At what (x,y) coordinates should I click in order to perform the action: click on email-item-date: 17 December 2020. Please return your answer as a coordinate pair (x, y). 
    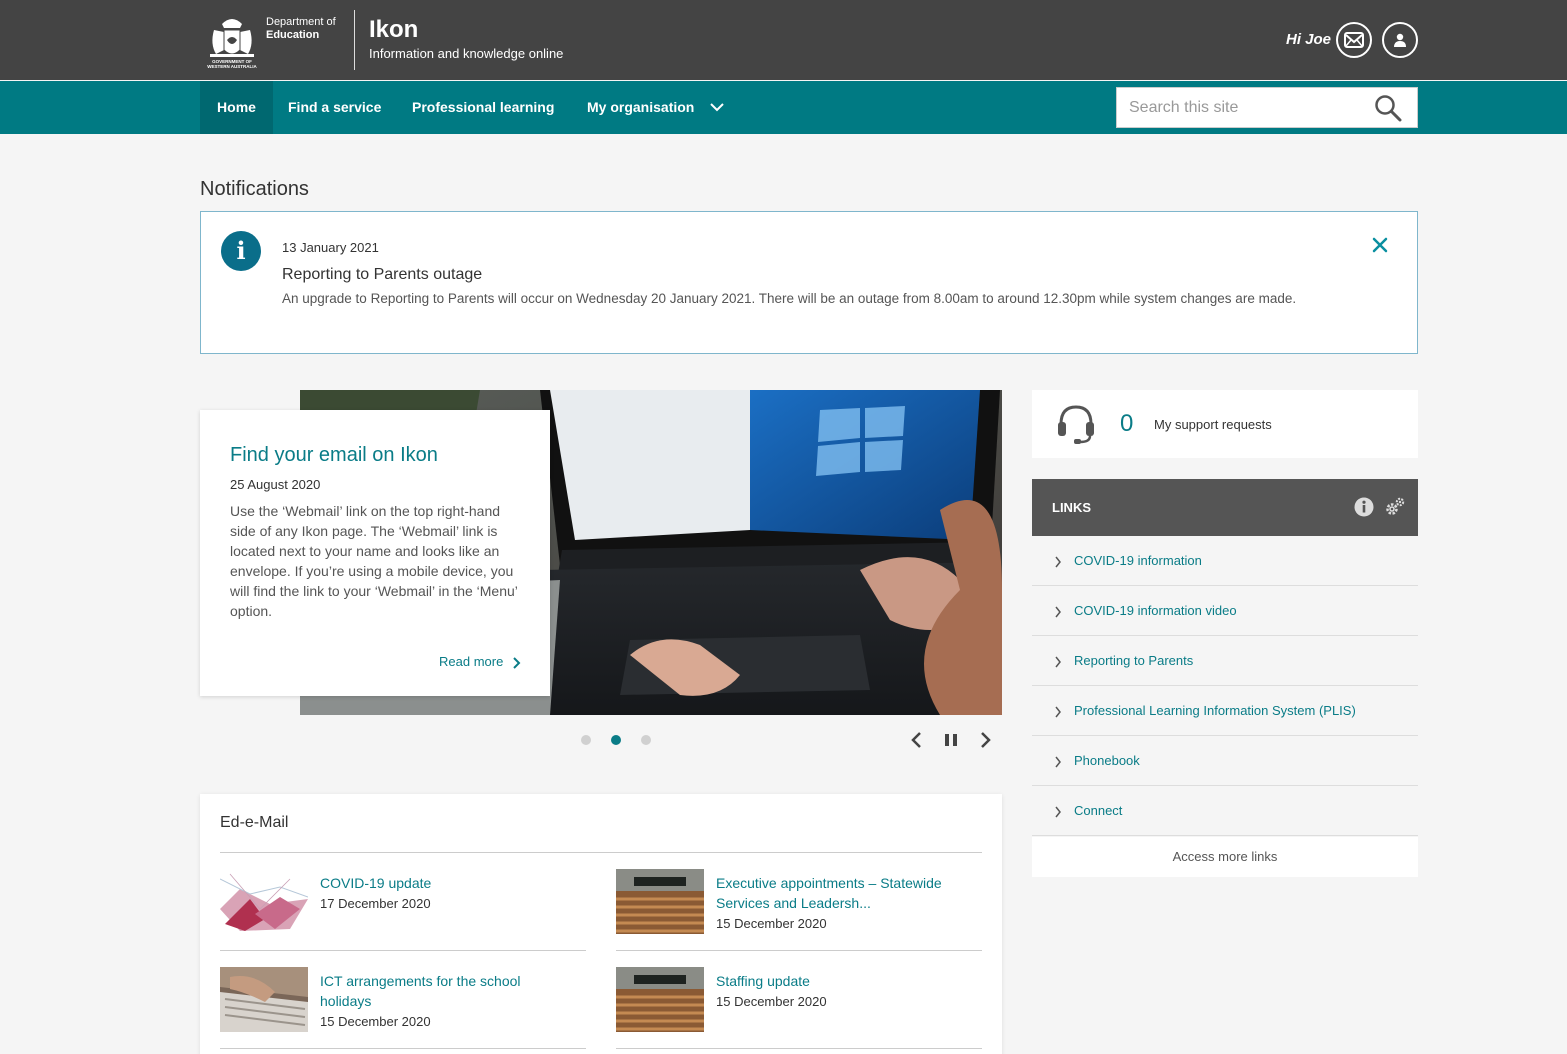
    Looking at the image, I should click on (375, 903).